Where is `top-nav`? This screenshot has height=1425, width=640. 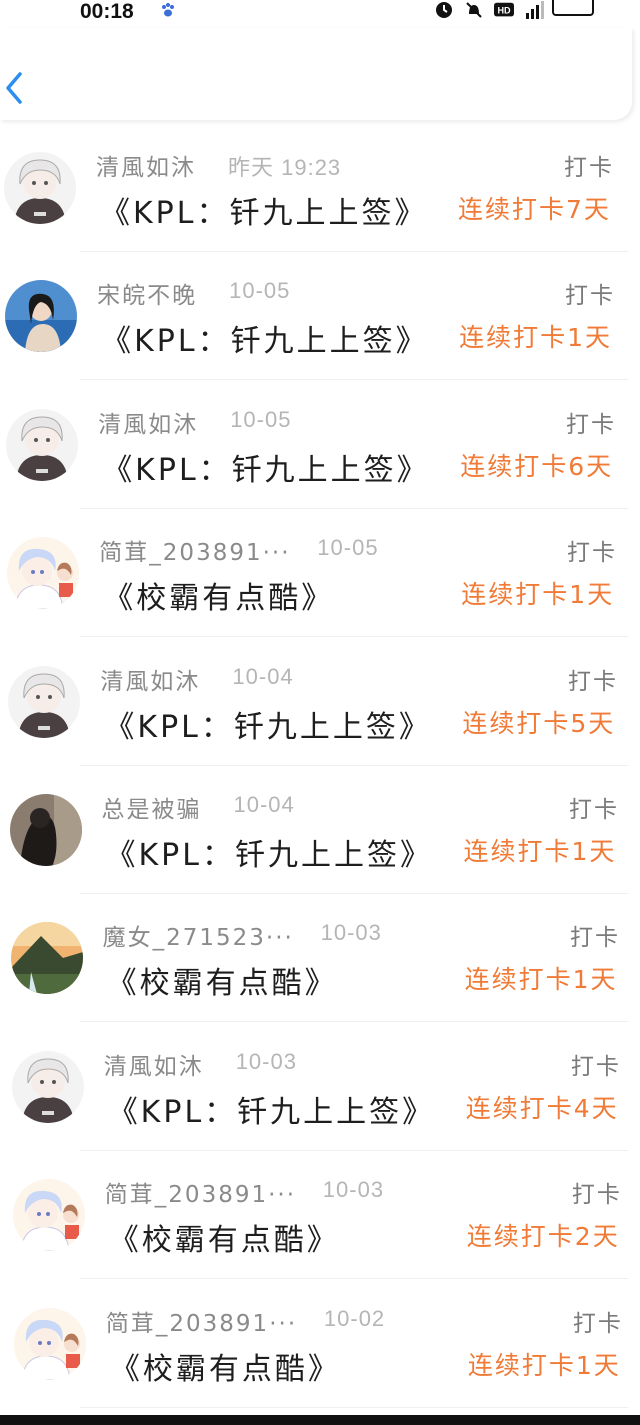
top-nav is located at coordinates (316, 74).